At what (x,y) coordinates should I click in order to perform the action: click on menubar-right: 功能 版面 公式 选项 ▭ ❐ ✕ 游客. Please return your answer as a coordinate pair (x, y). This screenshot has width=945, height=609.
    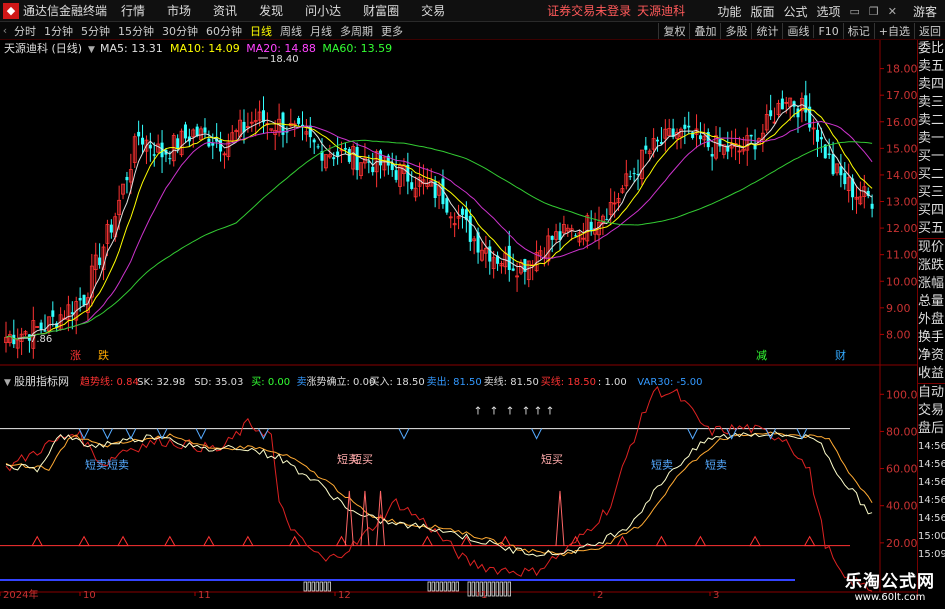
    Looking at the image, I should click on (826, 11).